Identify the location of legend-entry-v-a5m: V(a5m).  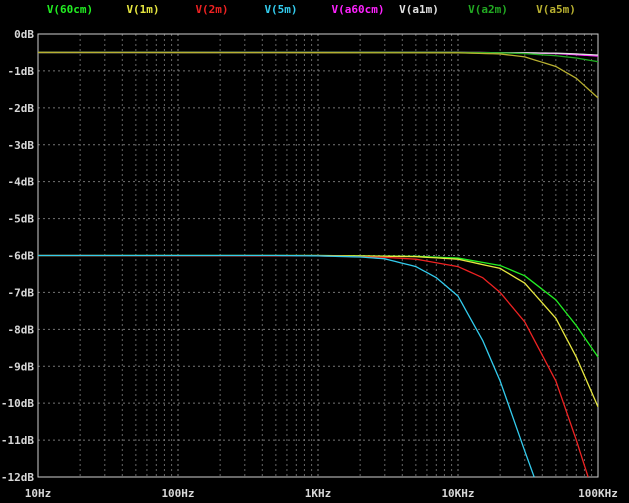
(556, 9).